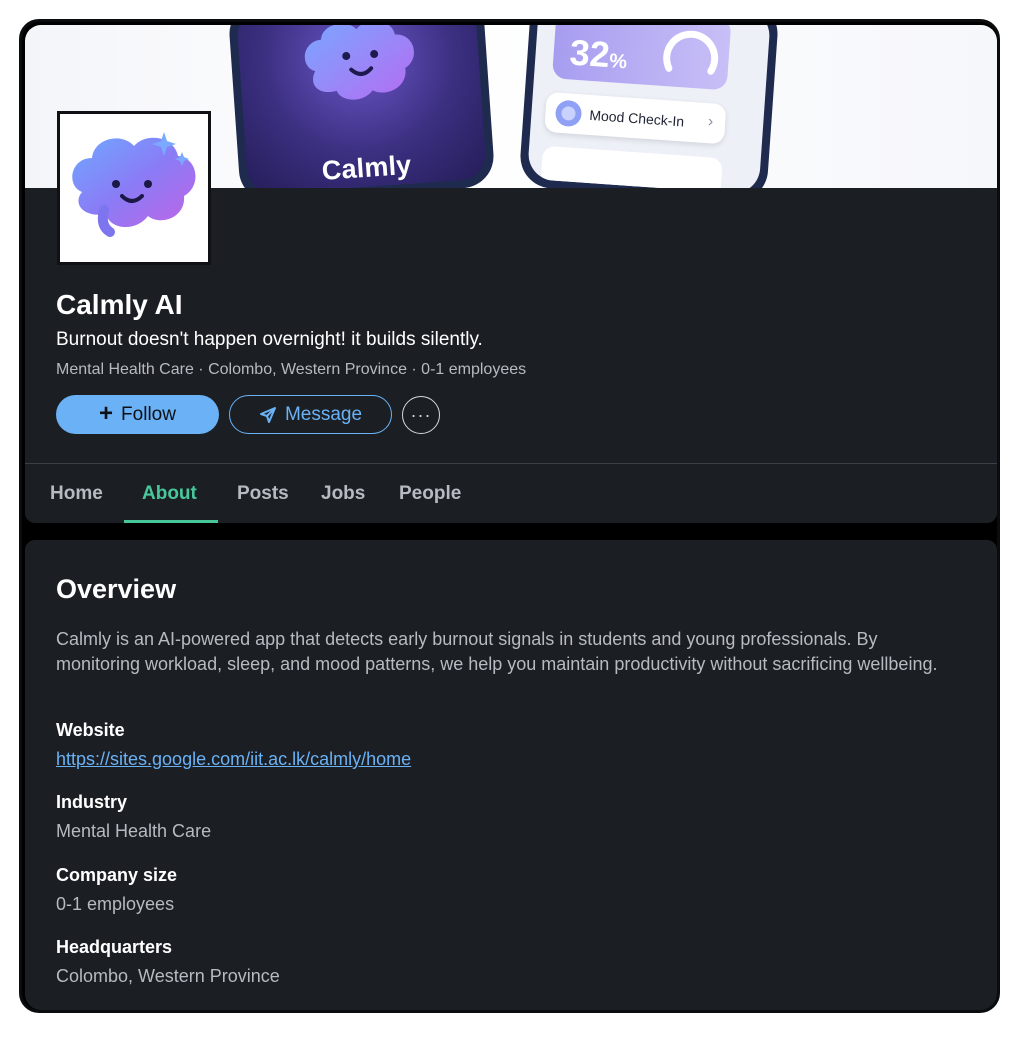  I want to click on mood-face-icon, so click(568, 113).